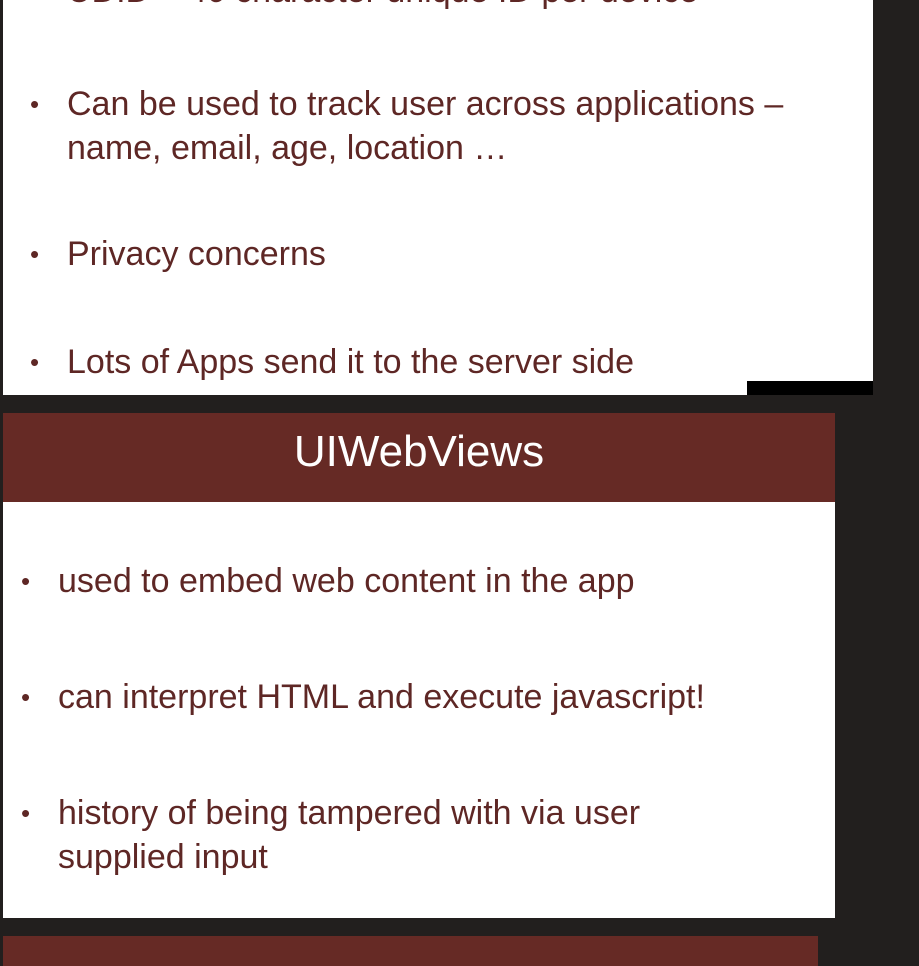  What do you see at coordinates (382, 5) in the screenshot?
I see `bullet-text: UDID – 40 character unique ID per device` at bounding box center [382, 5].